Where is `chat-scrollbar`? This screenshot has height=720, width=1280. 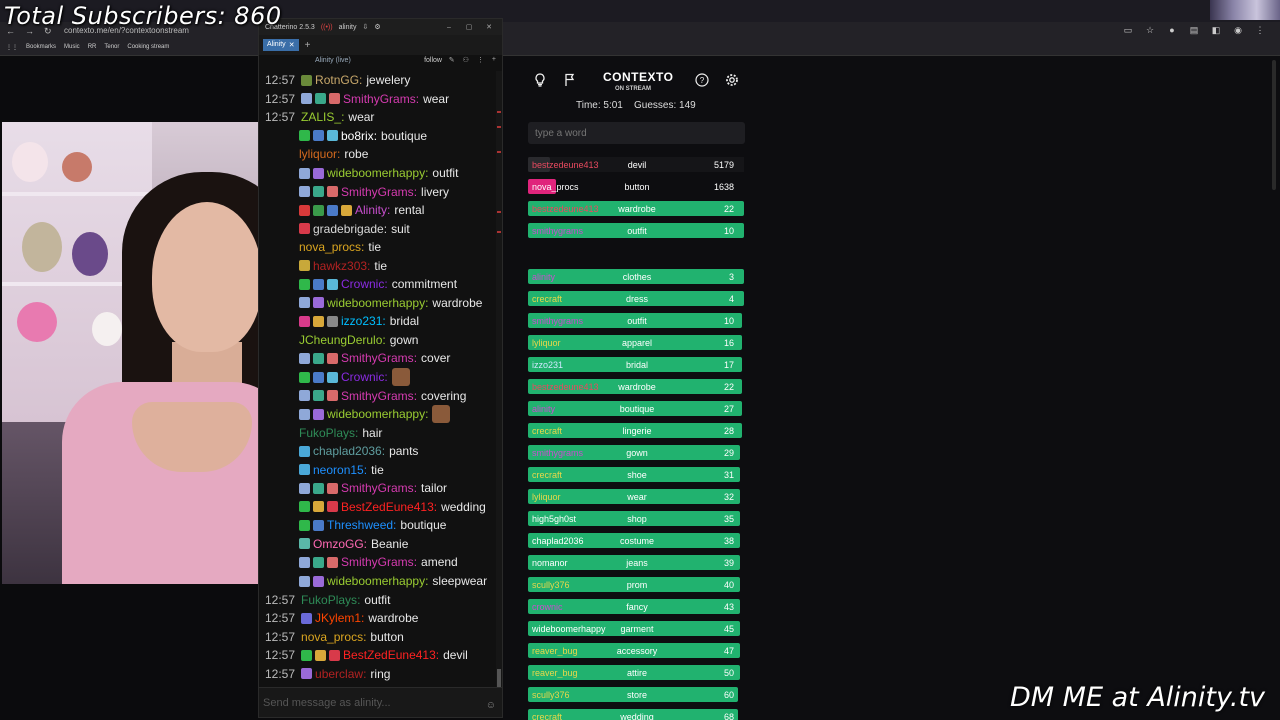
chat-scrollbar is located at coordinates (499, 387).